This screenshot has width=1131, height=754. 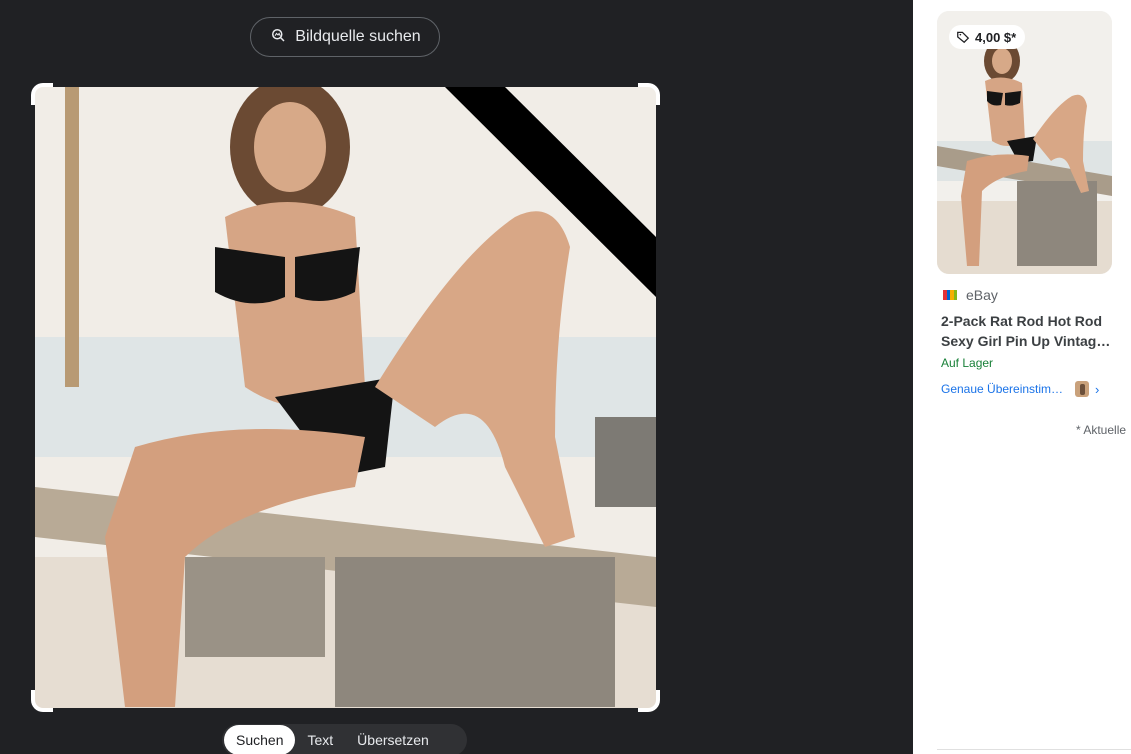 I want to click on price-value: 4,00 $*, so click(x=996, y=37).